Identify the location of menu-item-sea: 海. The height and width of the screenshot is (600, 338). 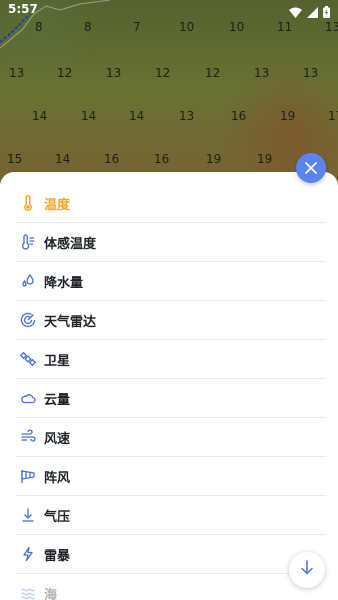
(171, 587).